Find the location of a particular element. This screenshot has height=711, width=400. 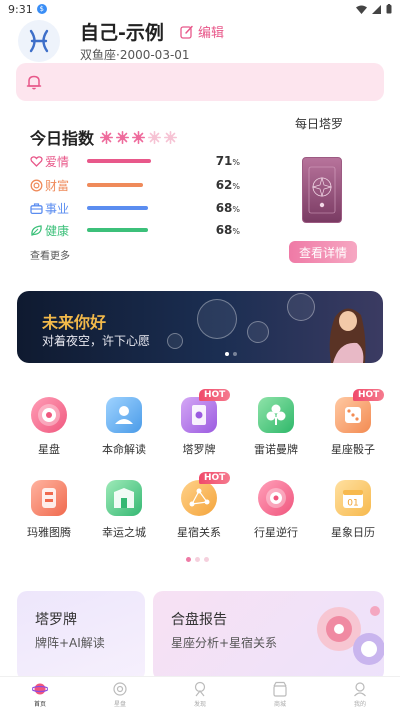

feature-label: 雷诺曼牌 is located at coordinates (276, 449).